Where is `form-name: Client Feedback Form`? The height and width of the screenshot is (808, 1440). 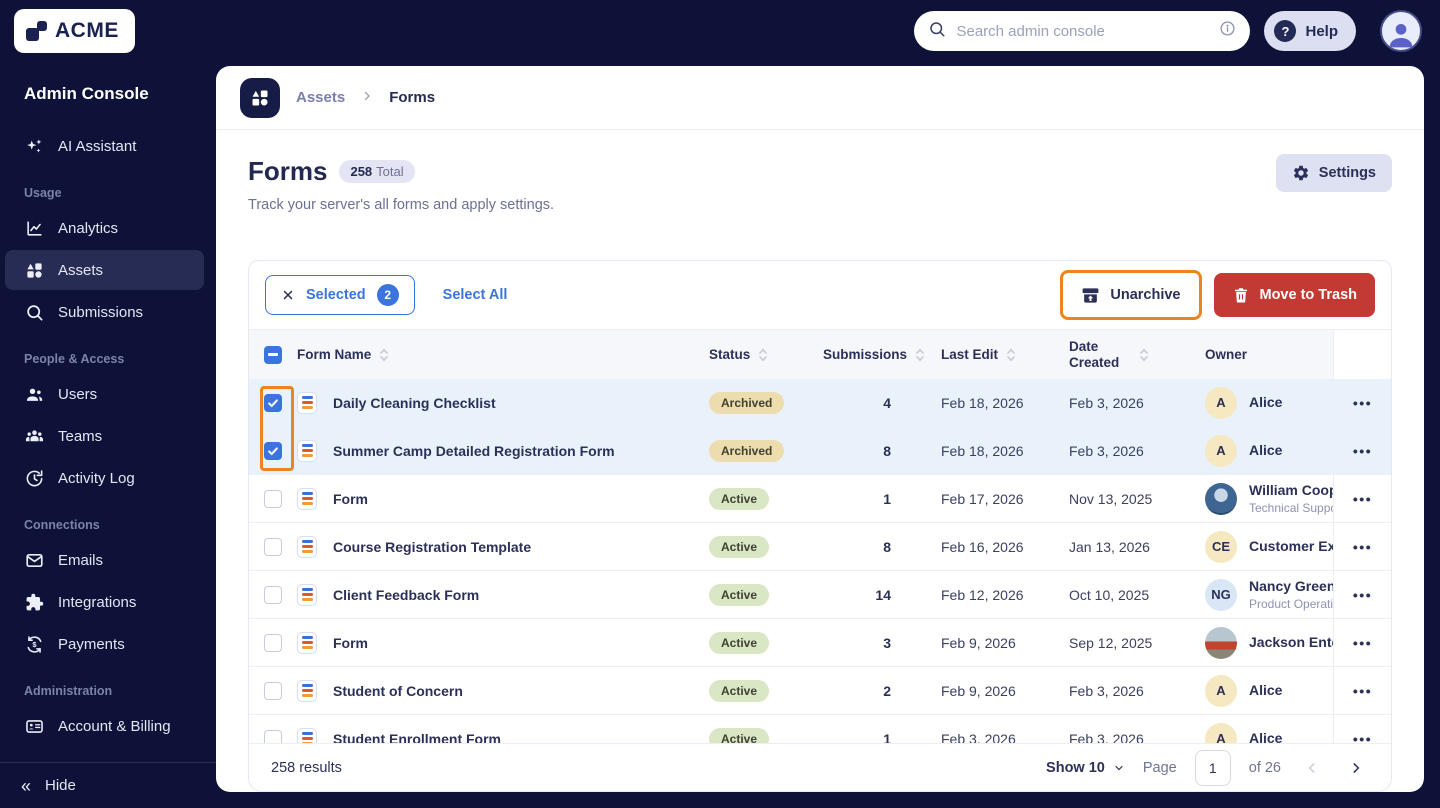 form-name: Client Feedback Form is located at coordinates (406, 595).